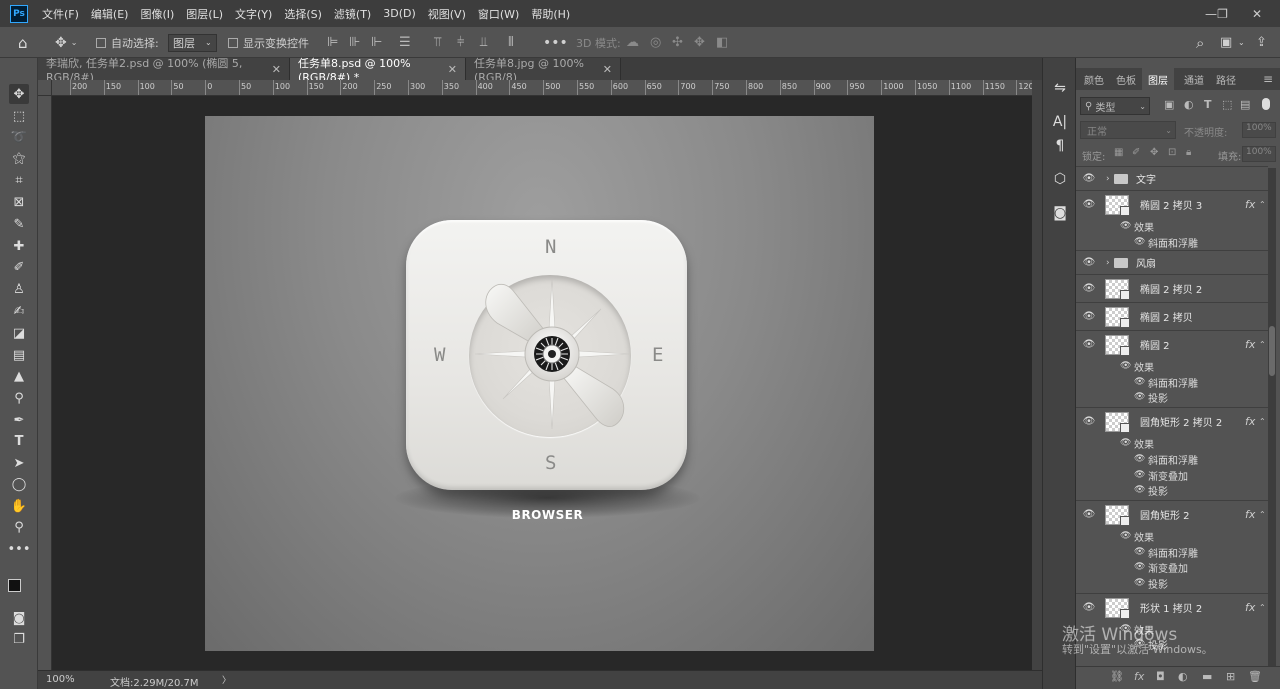  Describe the element at coordinates (1272, 418) in the screenshot. I see `layers-scrollbar` at that location.